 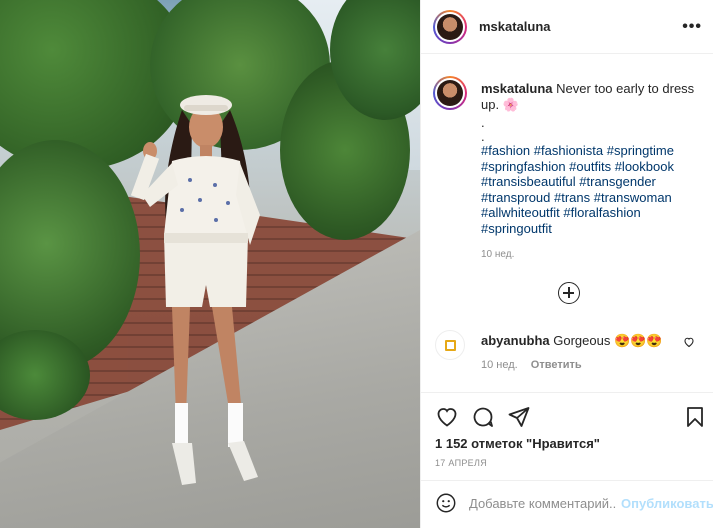 What do you see at coordinates (695, 417) in the screenshot?
I see `save-bookmark-icon` at bounding box center [695, 417].